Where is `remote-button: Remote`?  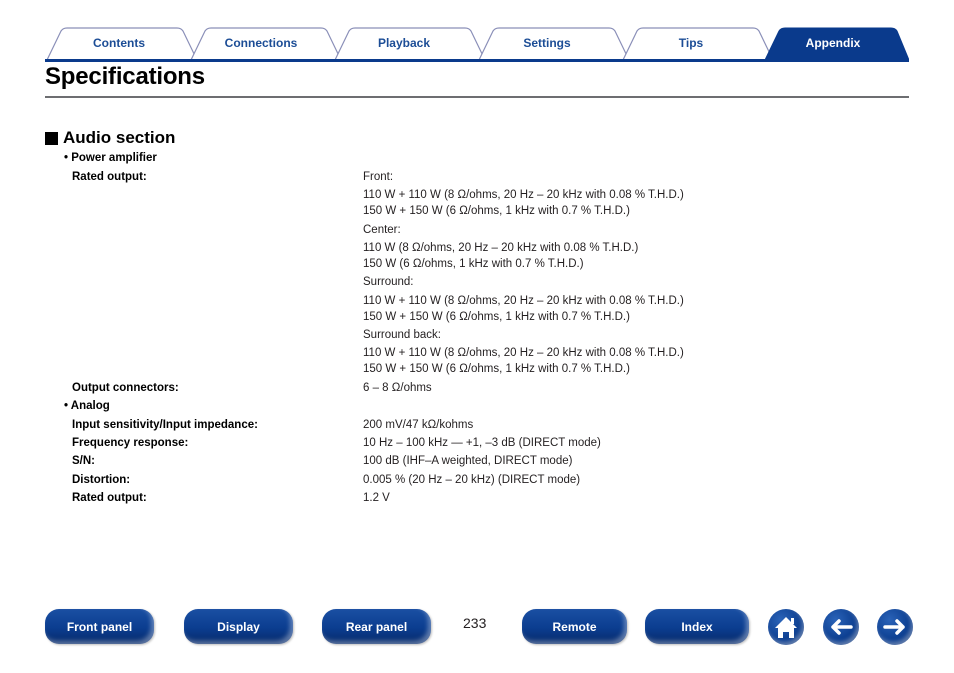 remote-button: Remote is located at coordinates (574, 626).